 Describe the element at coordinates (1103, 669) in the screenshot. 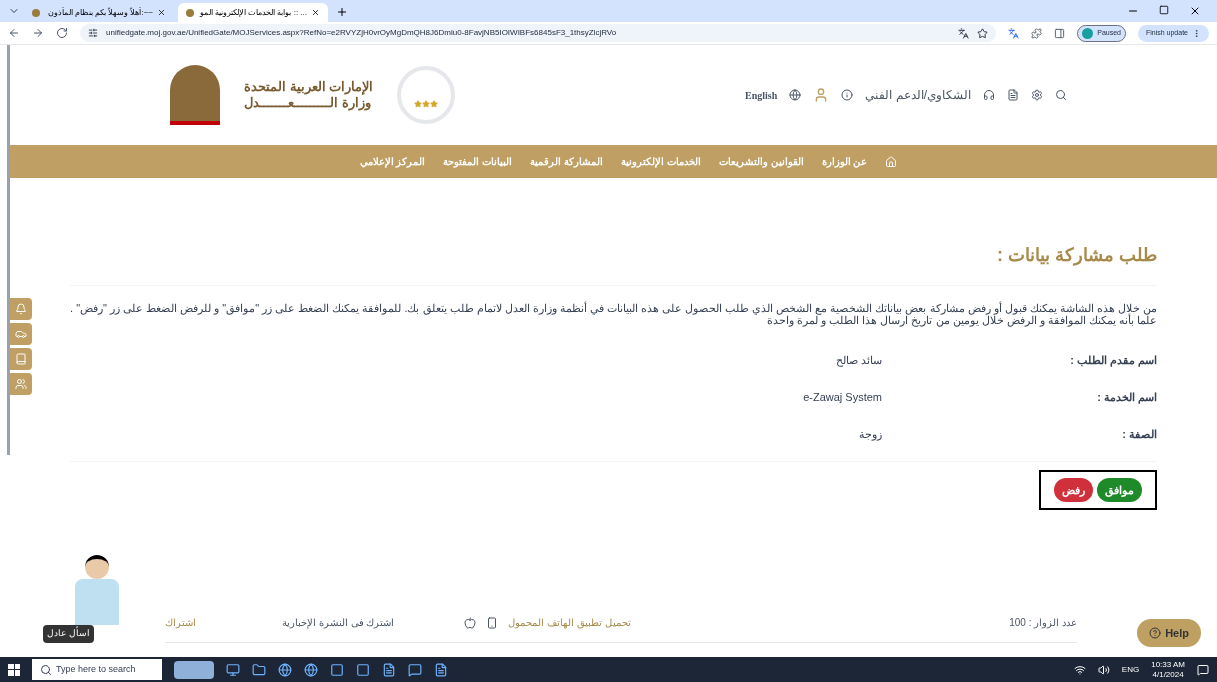

I see `volume-icon` at that location.